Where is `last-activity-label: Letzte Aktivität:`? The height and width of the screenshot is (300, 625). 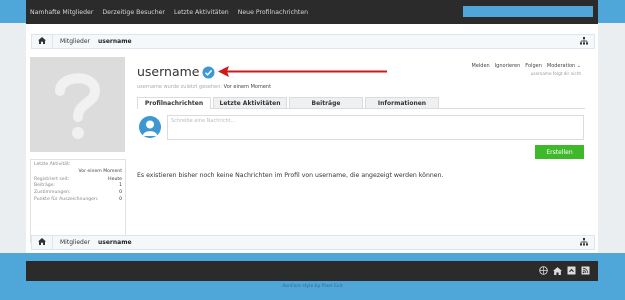
last-activity-label: Letzte Aktivität: is located at coordinates (52, 164).